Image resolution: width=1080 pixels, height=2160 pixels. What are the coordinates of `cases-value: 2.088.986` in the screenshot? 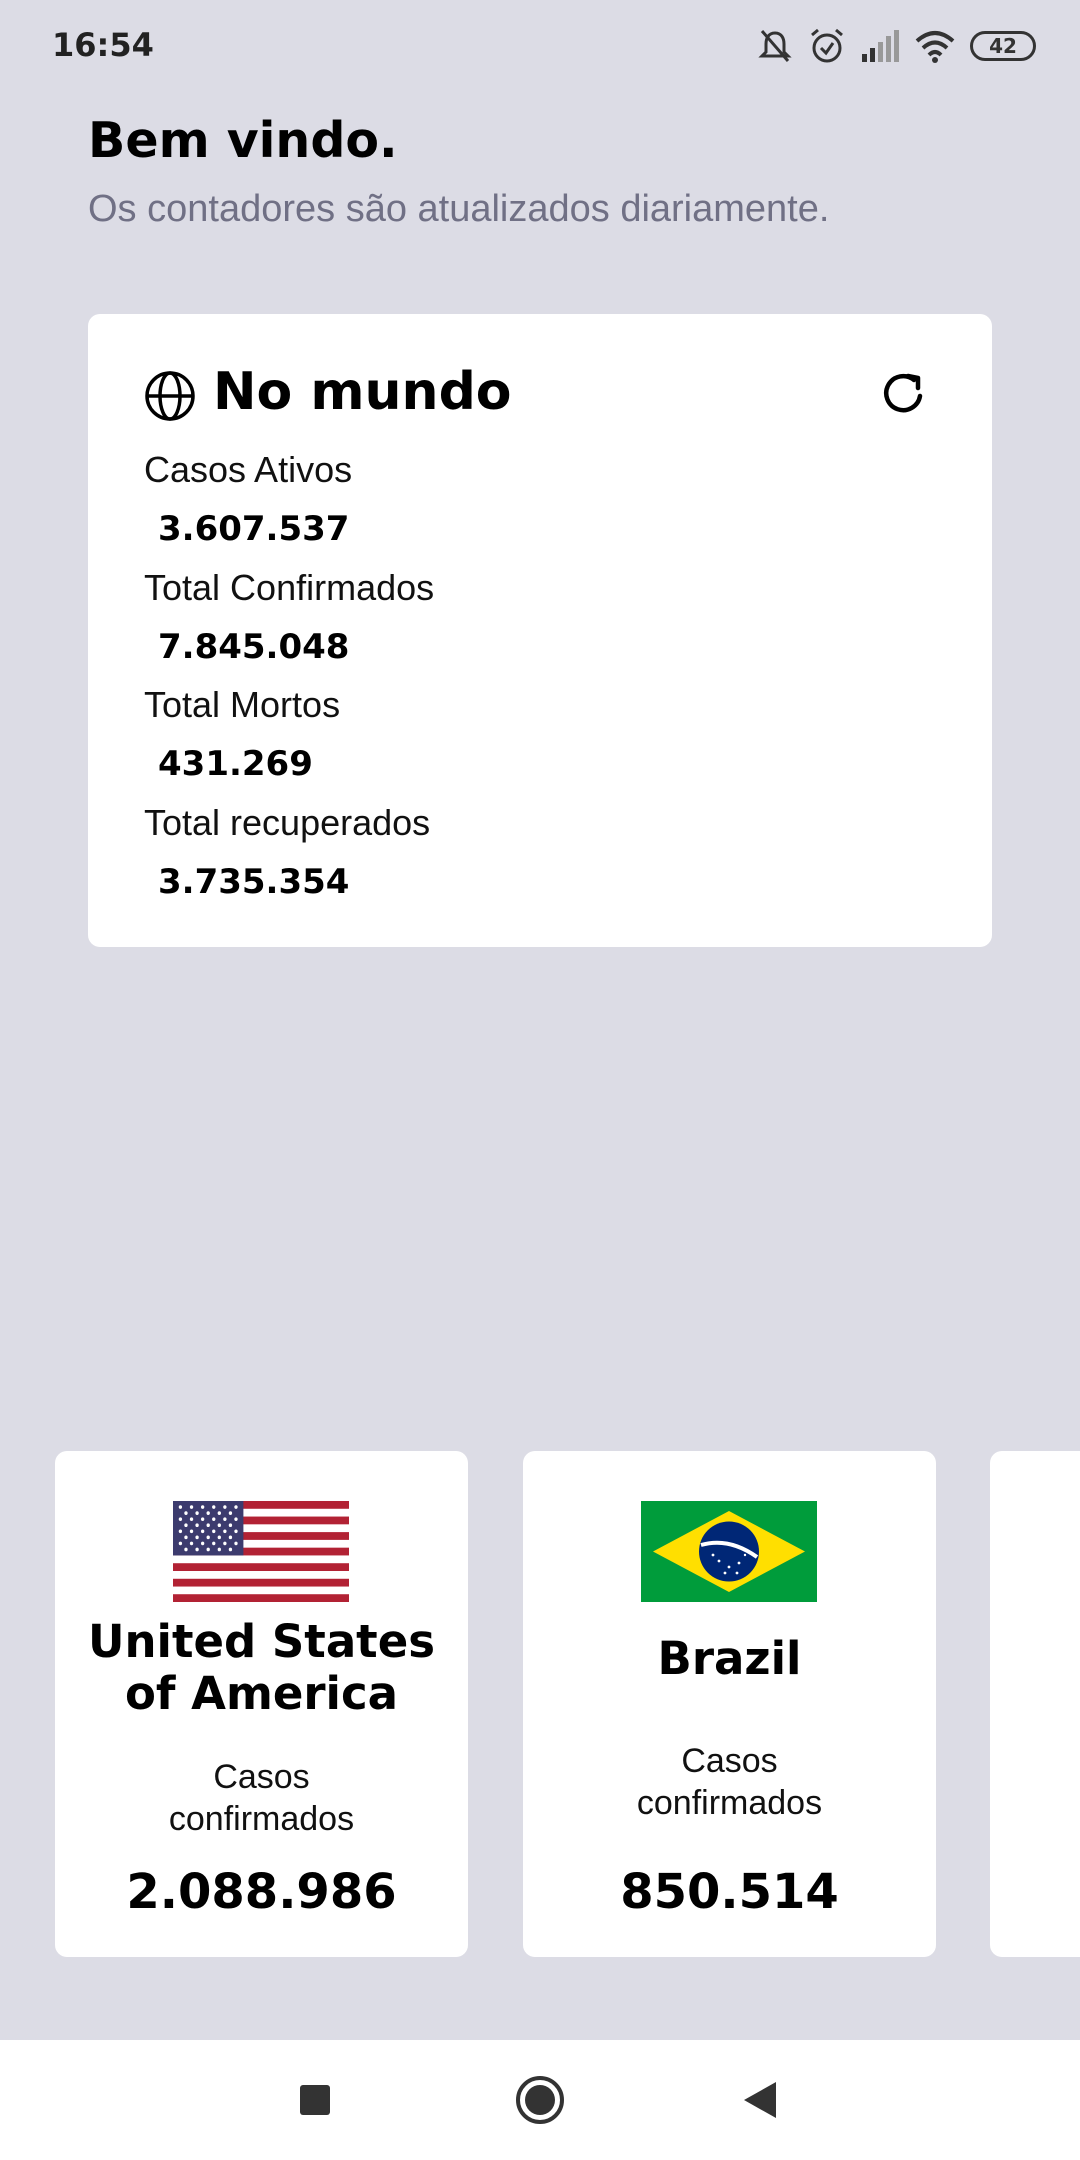 It's located at (261, 1892).